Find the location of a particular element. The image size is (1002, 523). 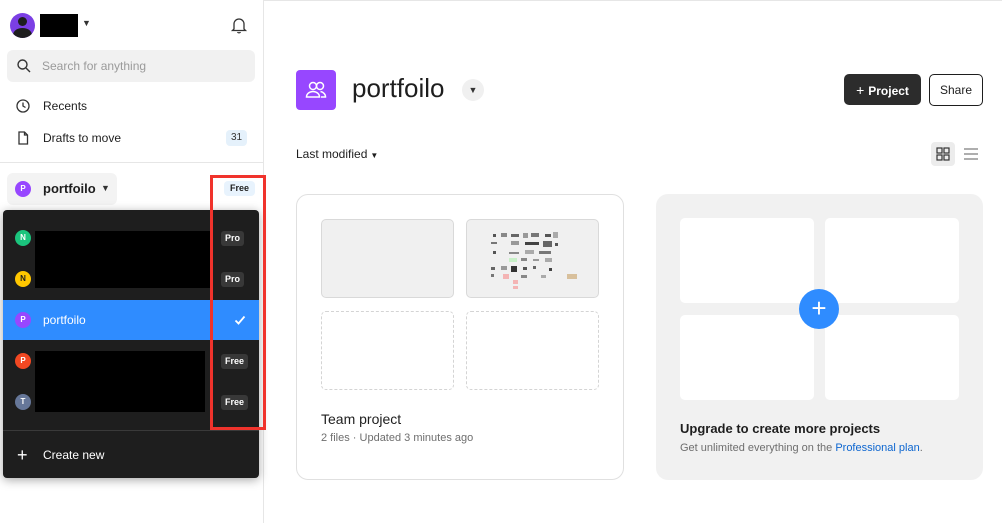

drafts-count-badge: 31 is located at coordinates (237, 138).